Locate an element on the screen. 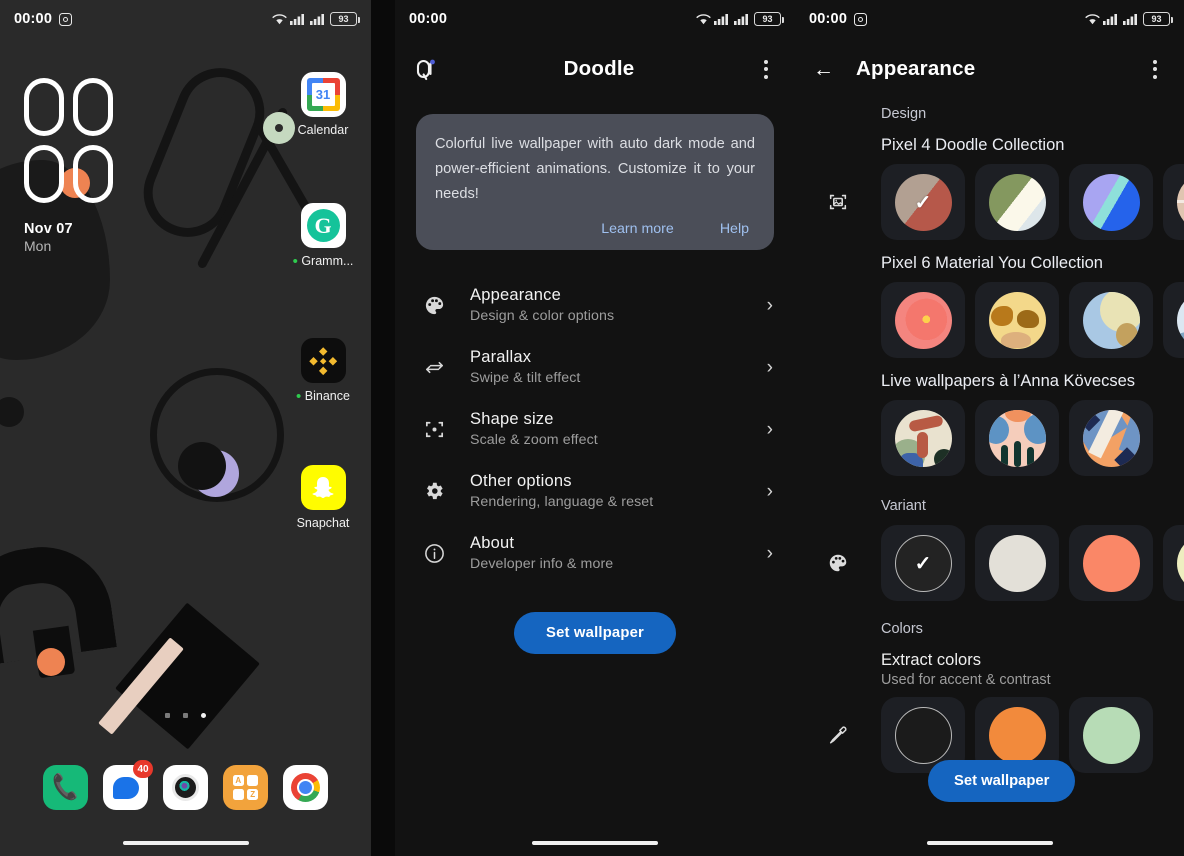 This screenshot has height=856, width=1184. app-icon-binance: • Binance is located at coordinates (323, 370).